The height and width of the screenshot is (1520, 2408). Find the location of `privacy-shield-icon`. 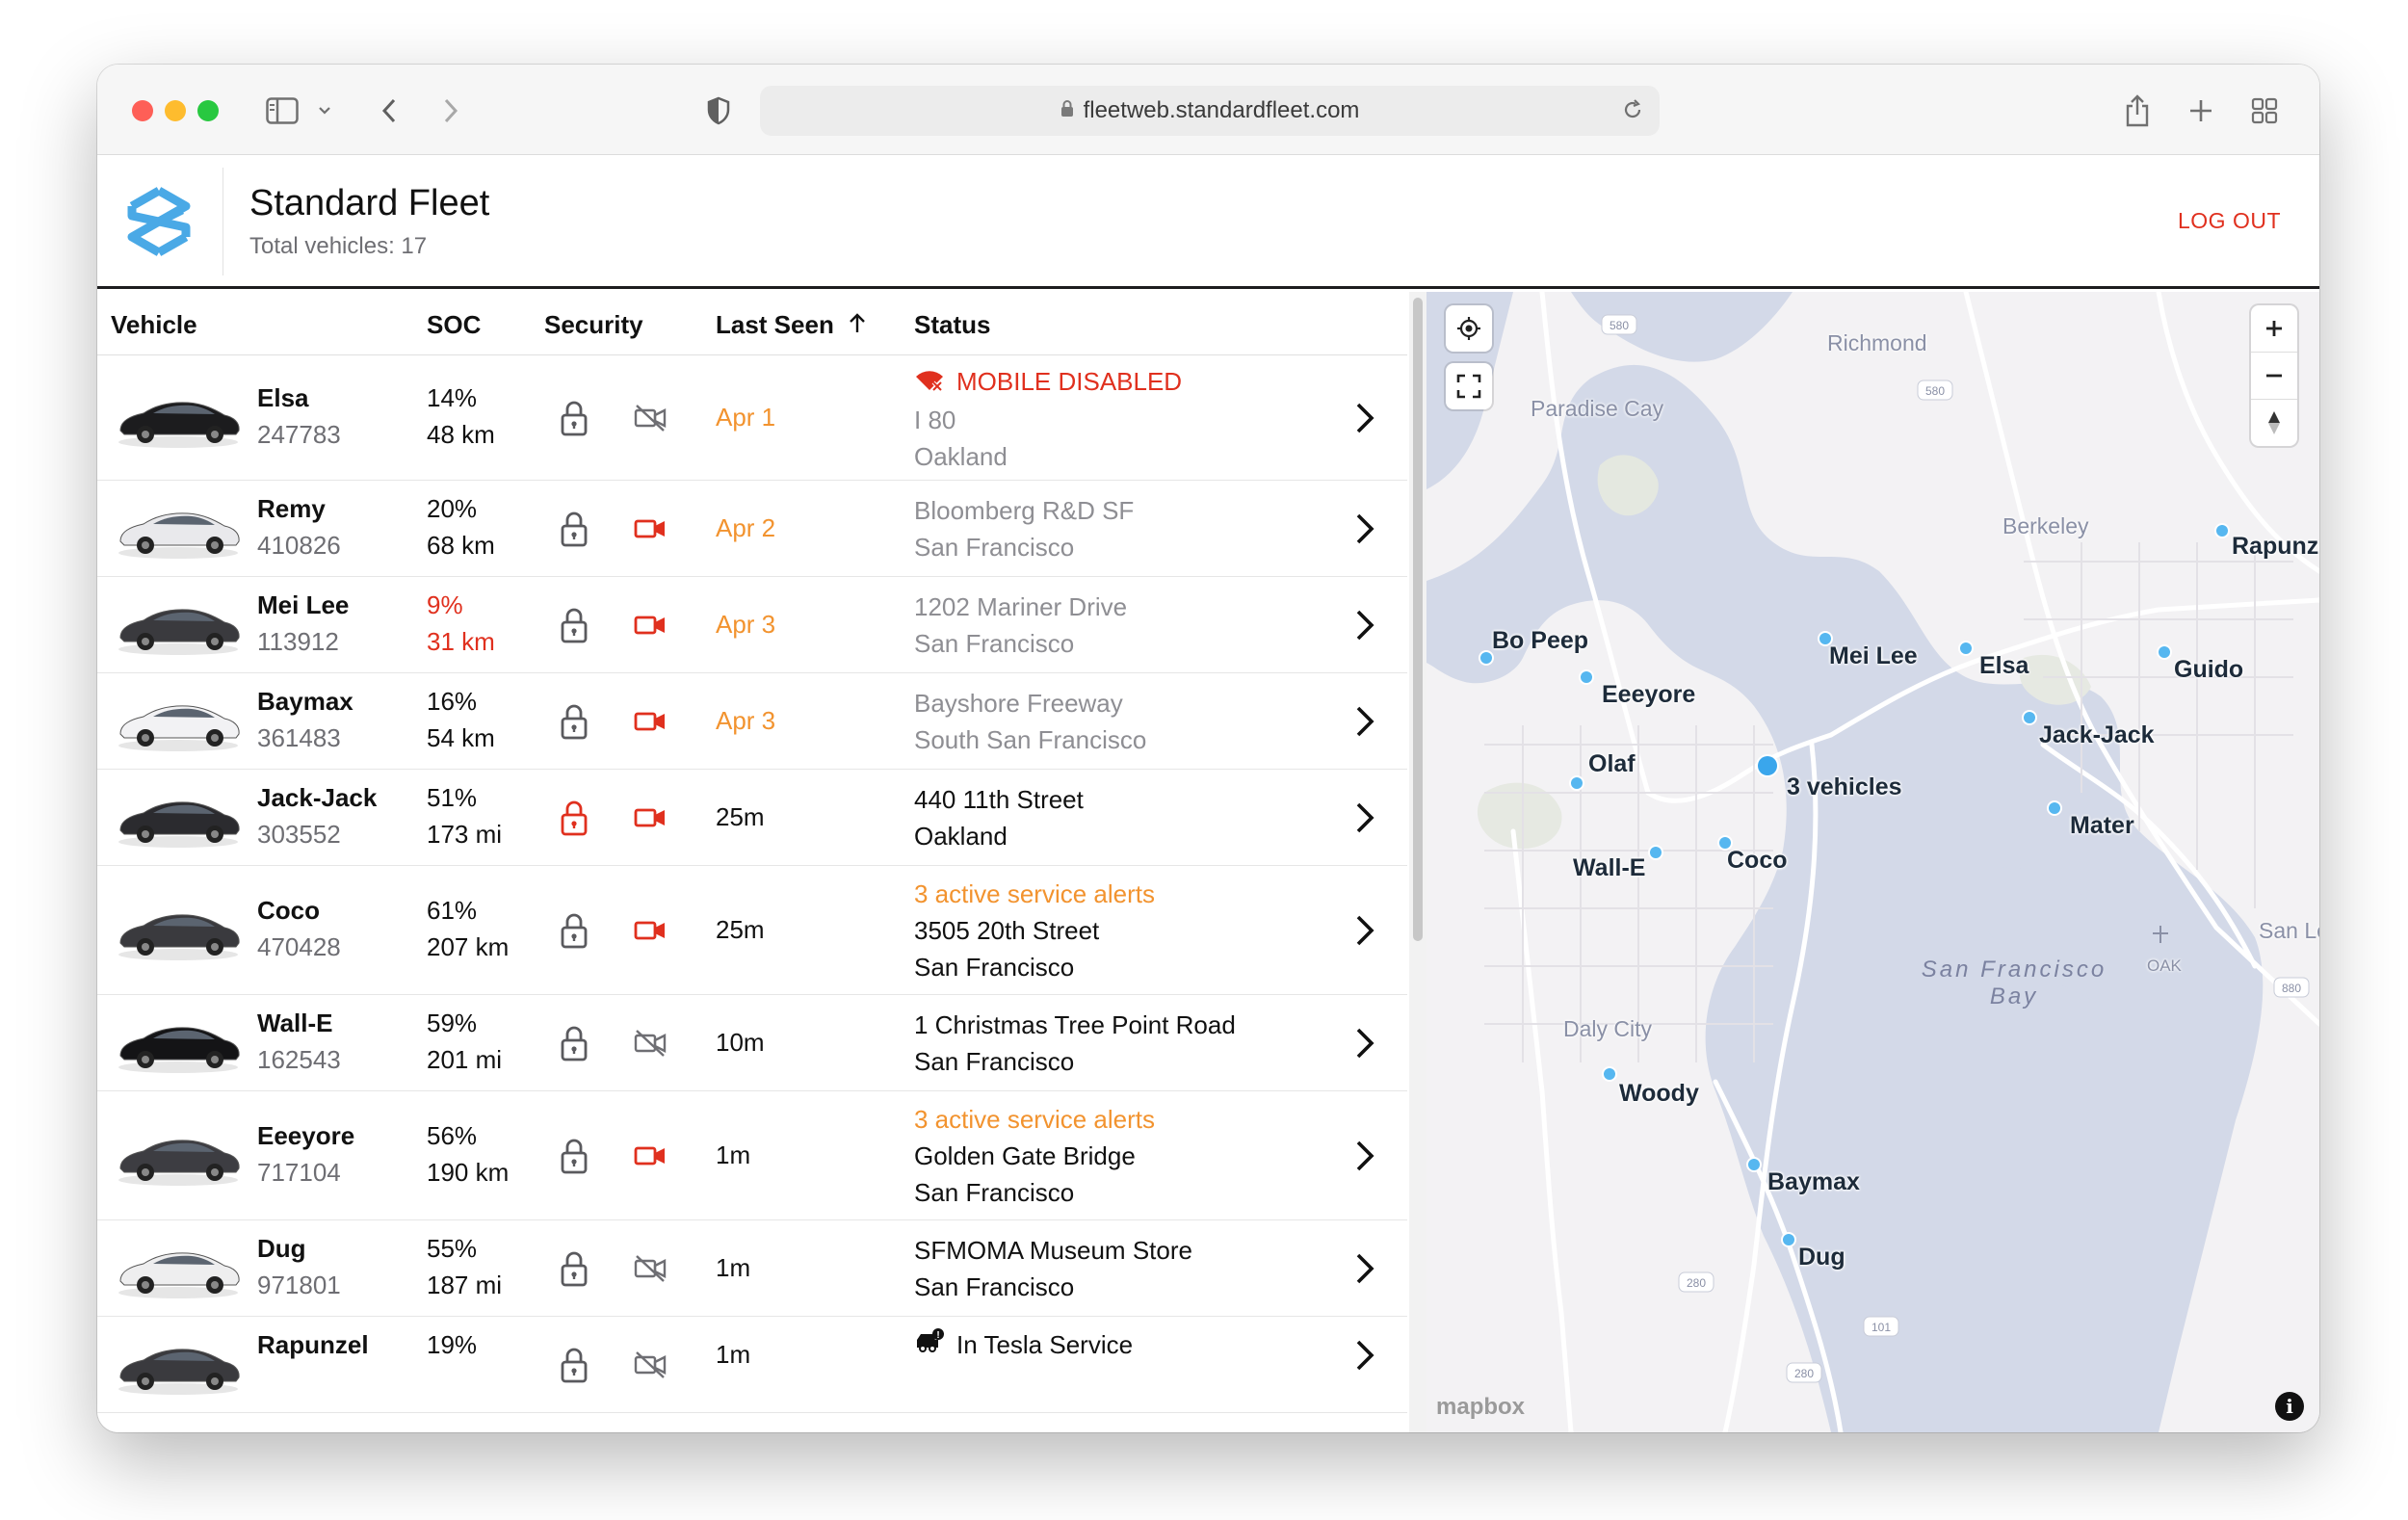

privacy-shield-icon is located at coordinates (718, 111).